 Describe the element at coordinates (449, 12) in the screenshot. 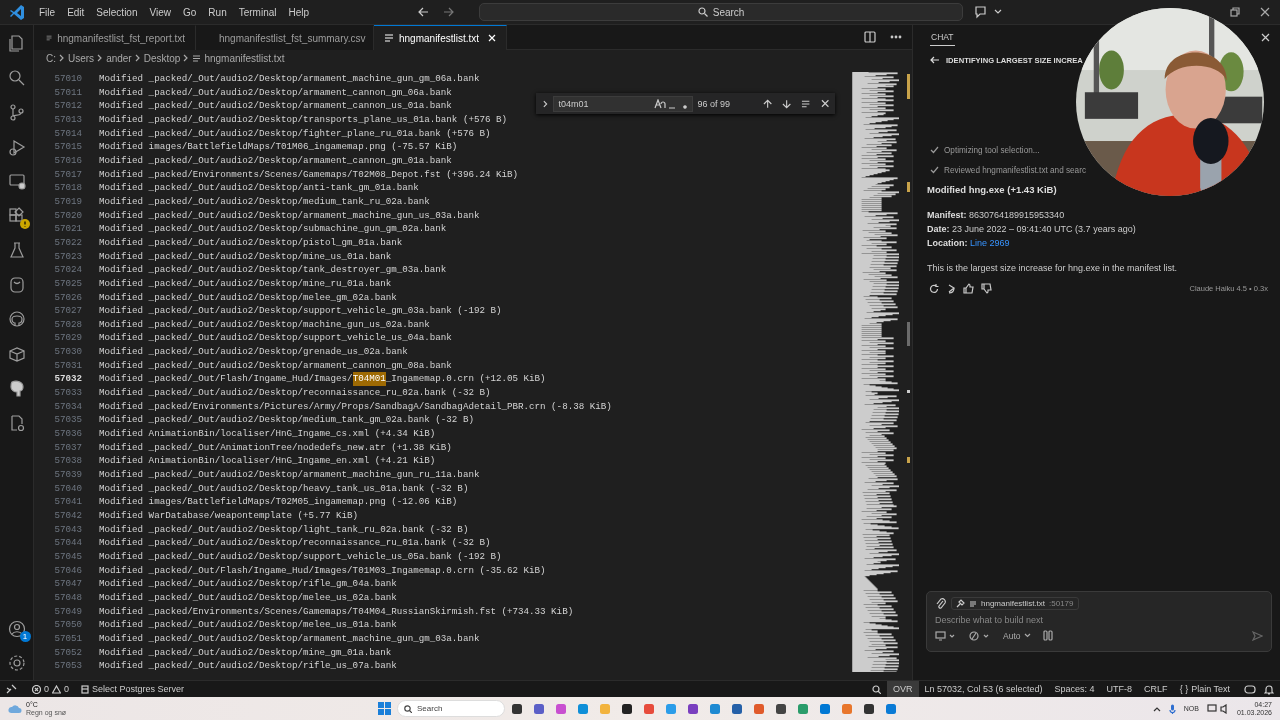

I see `forward-arrow-icon` at that location.